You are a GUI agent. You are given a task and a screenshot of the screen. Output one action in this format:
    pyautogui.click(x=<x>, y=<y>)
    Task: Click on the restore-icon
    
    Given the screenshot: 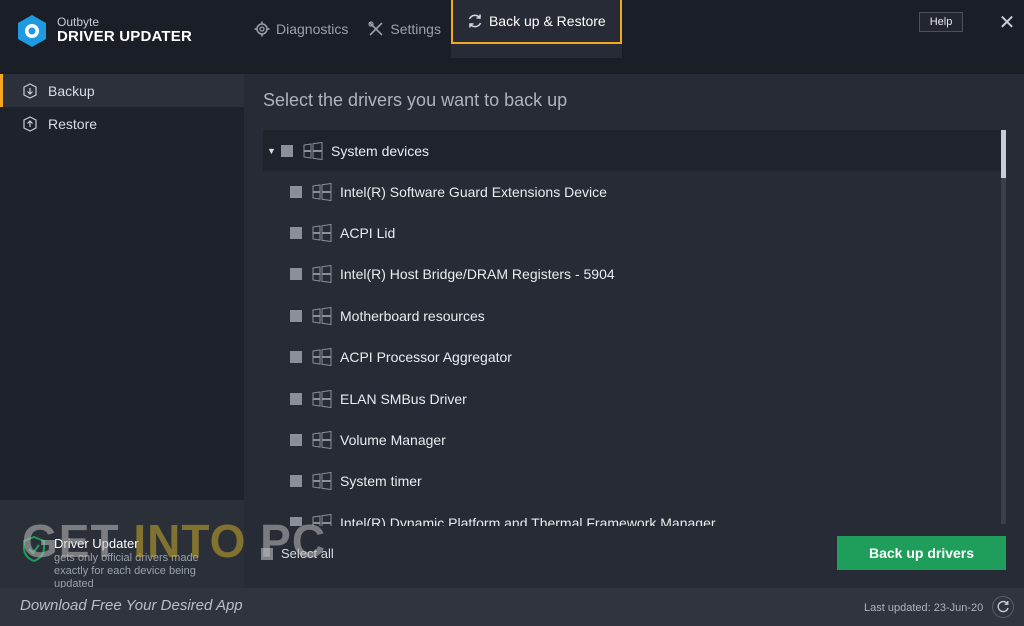 What is the action you would take?
    pyautogui.click(x=30, y=123)
    